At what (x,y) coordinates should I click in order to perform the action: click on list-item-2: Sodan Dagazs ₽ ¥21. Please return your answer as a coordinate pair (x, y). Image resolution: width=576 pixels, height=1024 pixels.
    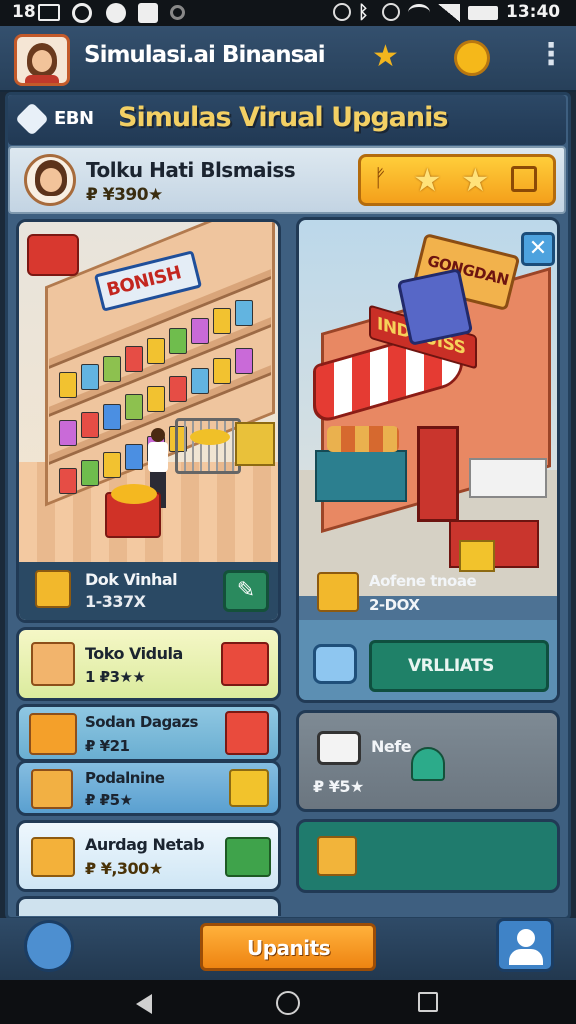
    Looking at the image, I should click on (148, 733).